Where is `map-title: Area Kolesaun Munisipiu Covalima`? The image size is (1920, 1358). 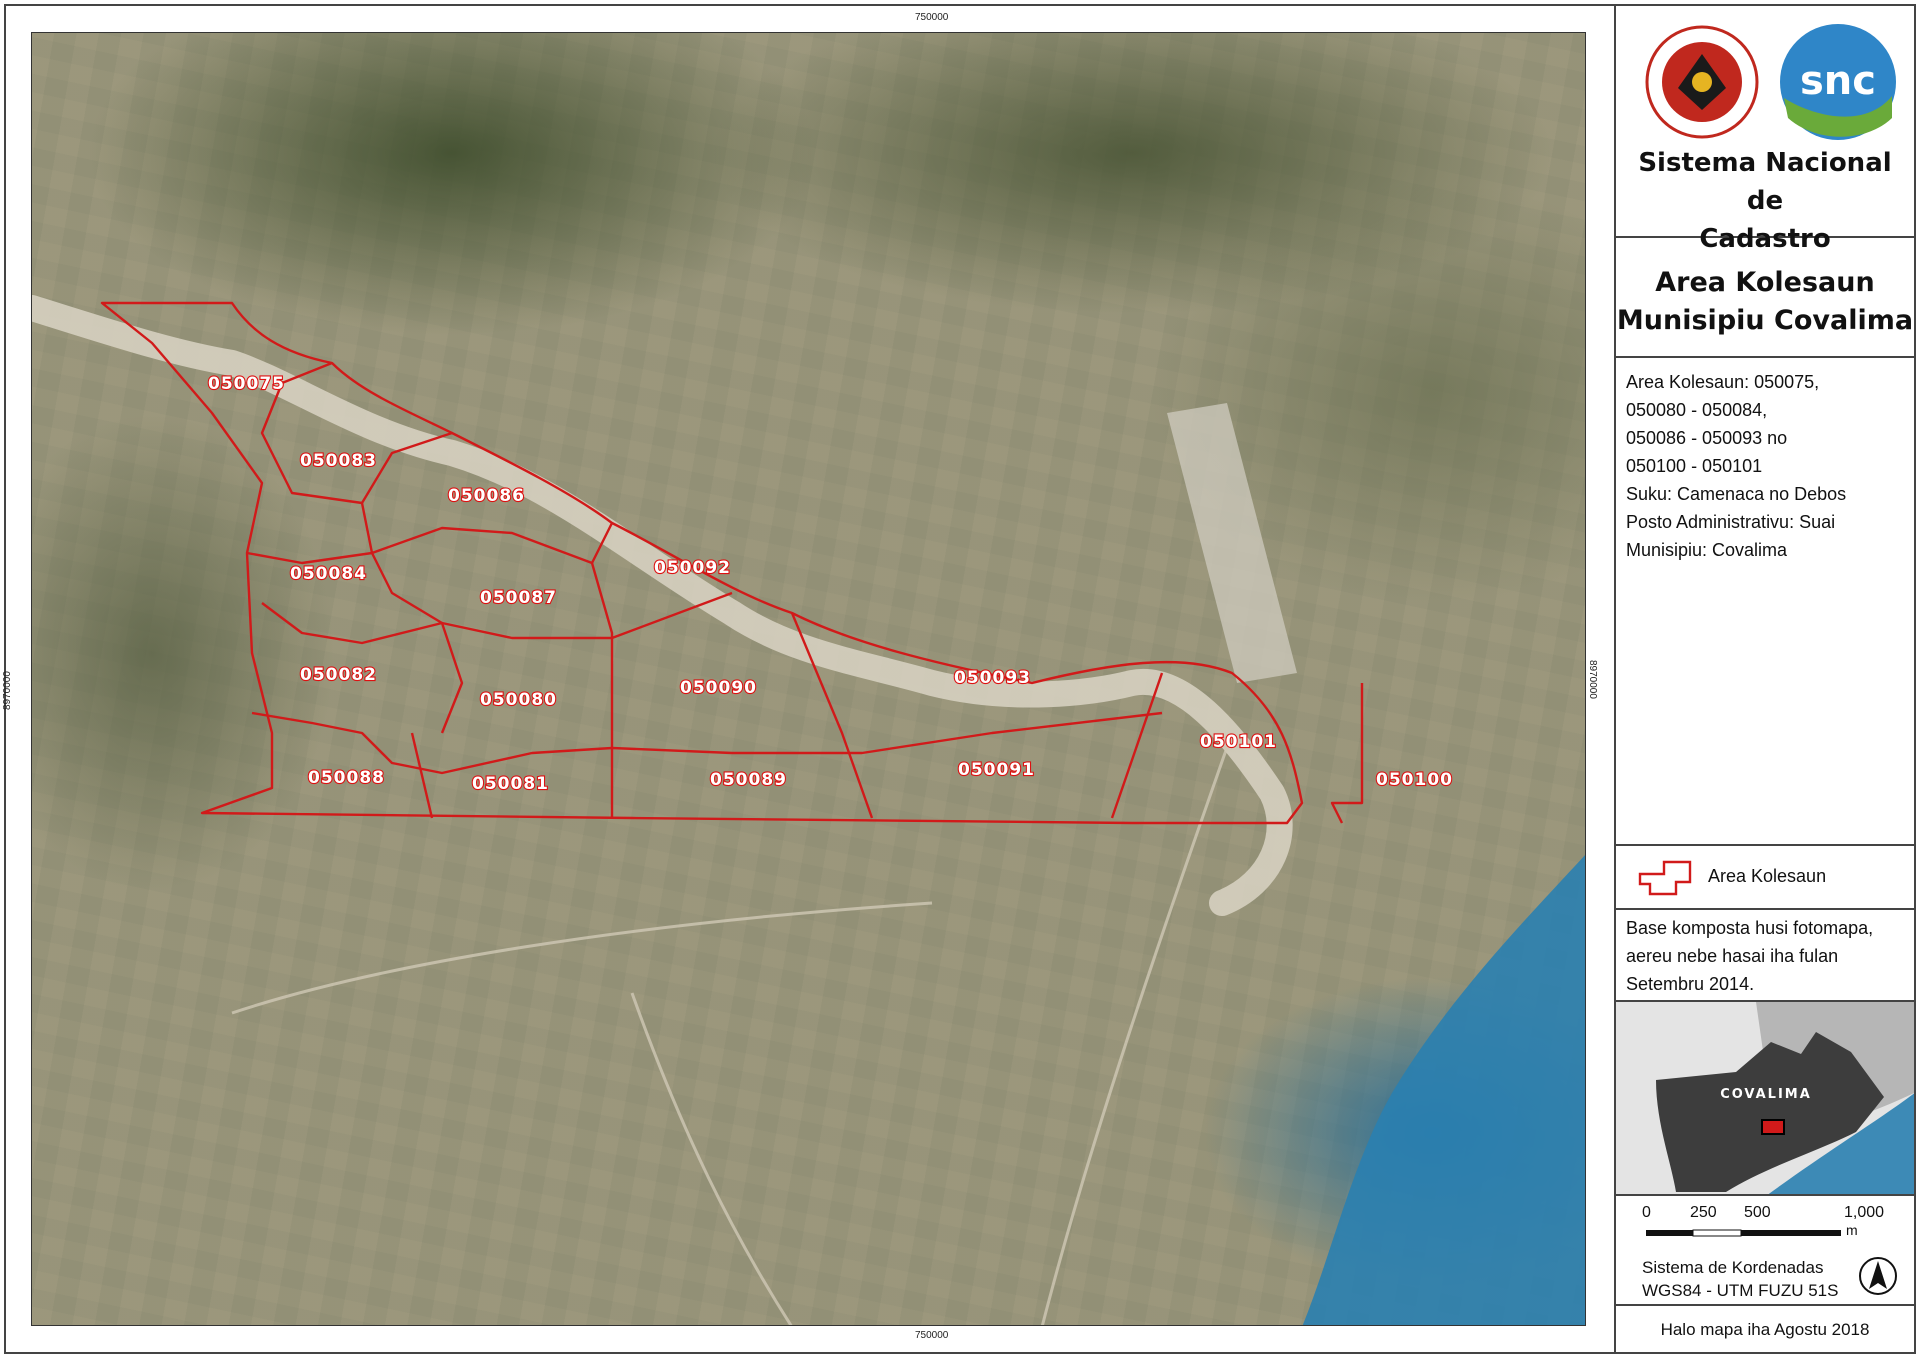 map-title: Area Kolesaun Munisipiu Covalima is located at coordinates (1765, 289).